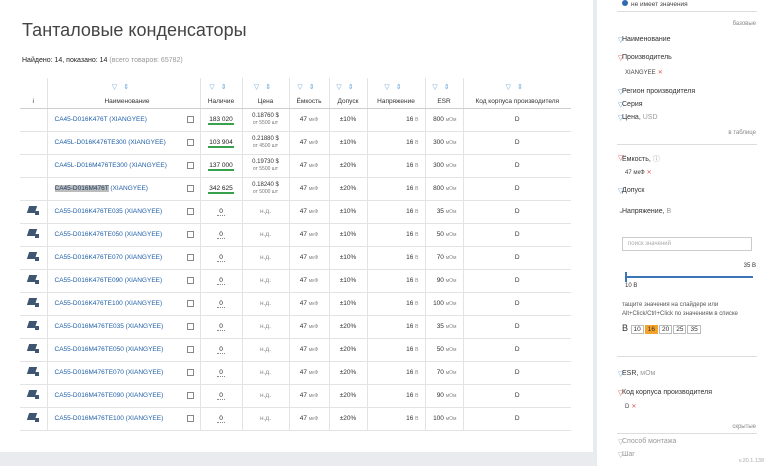 This screenshot has height=466, width=768. I want to click on col-voltage: ▽⇕ Напряжение, so click(396, 93).